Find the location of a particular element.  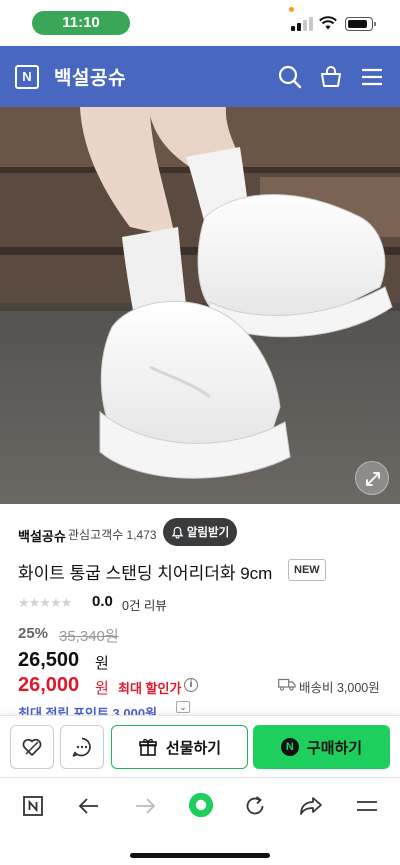

discount-rate: 25% is located at coordinates (33, 633).